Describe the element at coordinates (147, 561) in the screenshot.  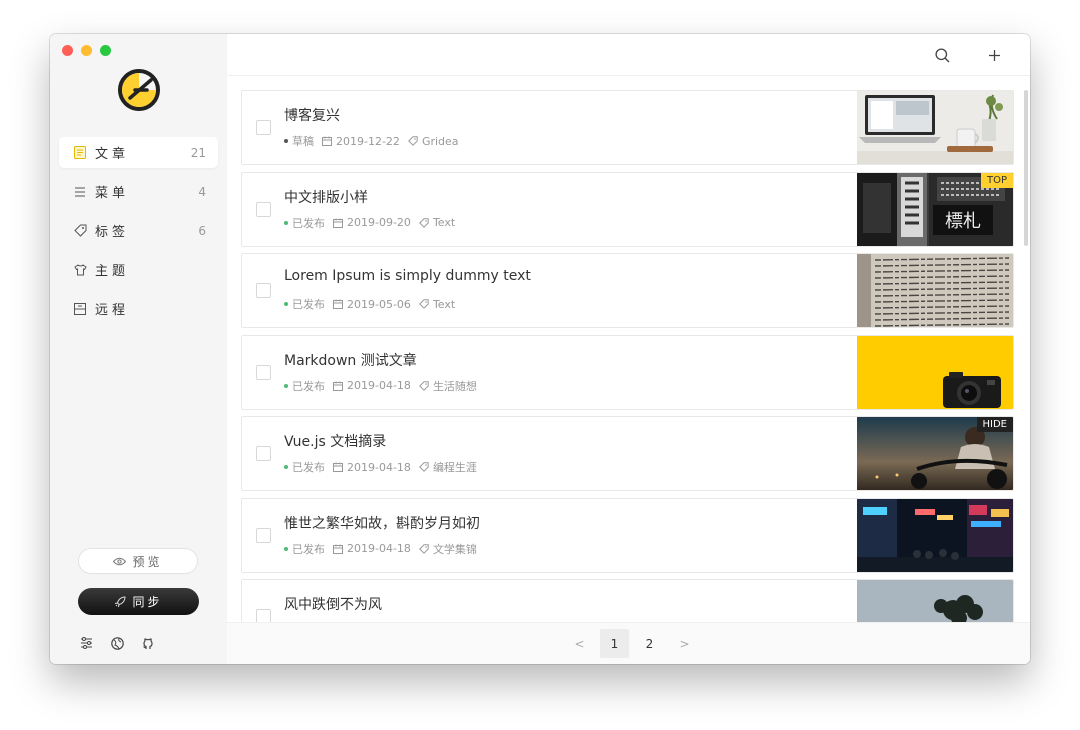
I see `preview-label: 预览` at that location.